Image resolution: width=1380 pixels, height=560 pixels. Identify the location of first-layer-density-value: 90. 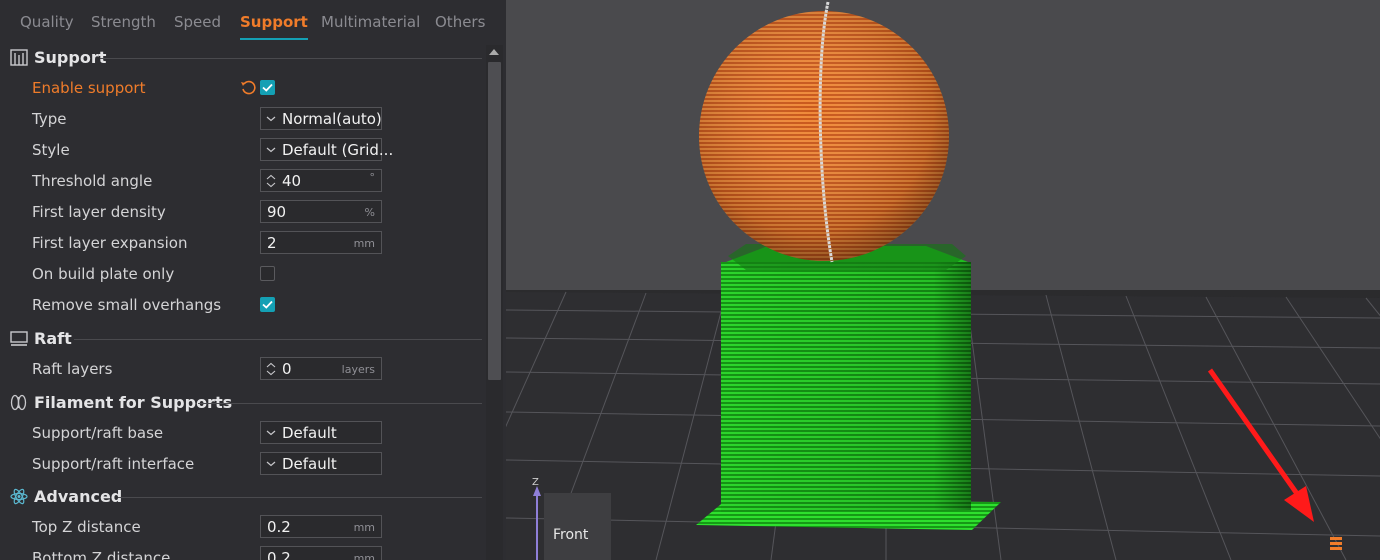
(277, 212).